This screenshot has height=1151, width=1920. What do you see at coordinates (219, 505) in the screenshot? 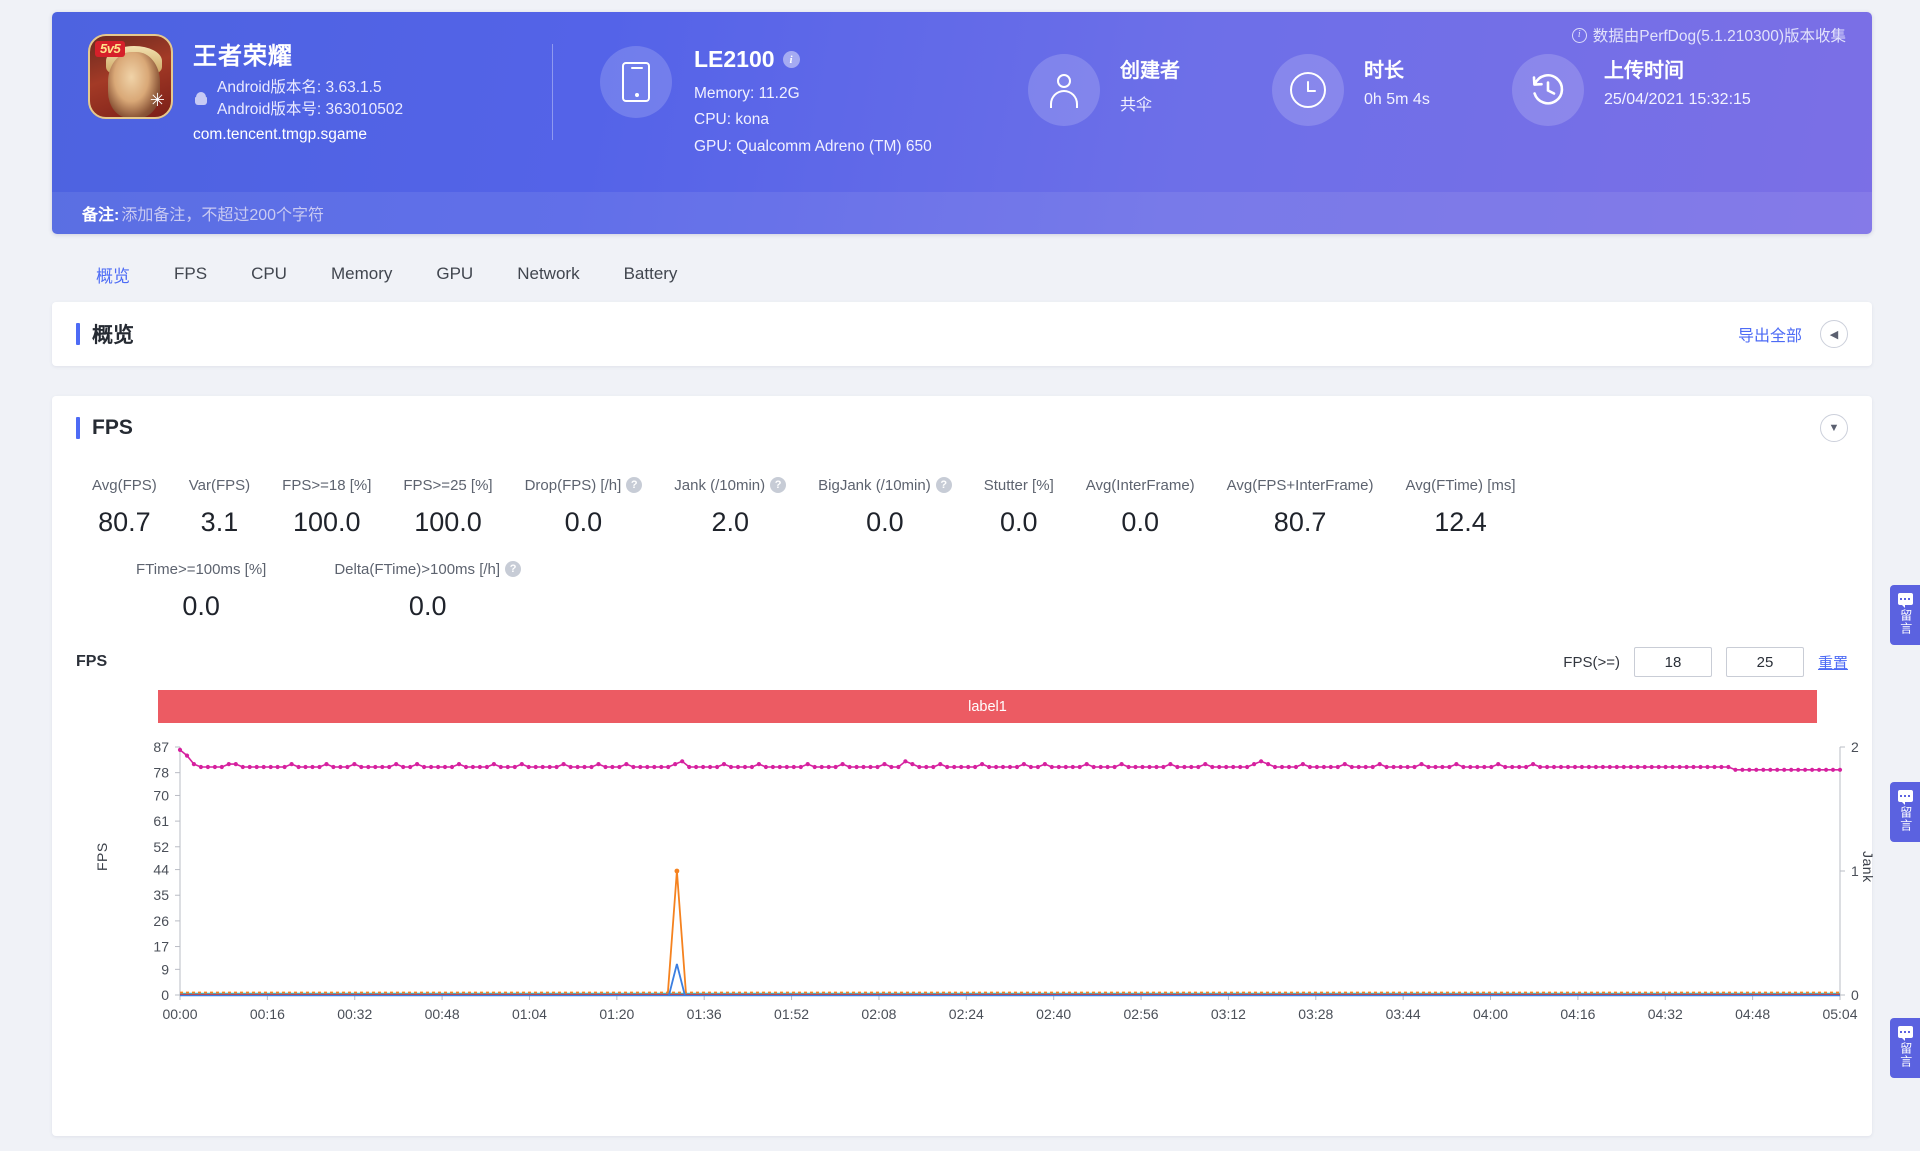
I see `metric-var-fps: Var(FPS) 3.1` at bounding box center [219, 505].